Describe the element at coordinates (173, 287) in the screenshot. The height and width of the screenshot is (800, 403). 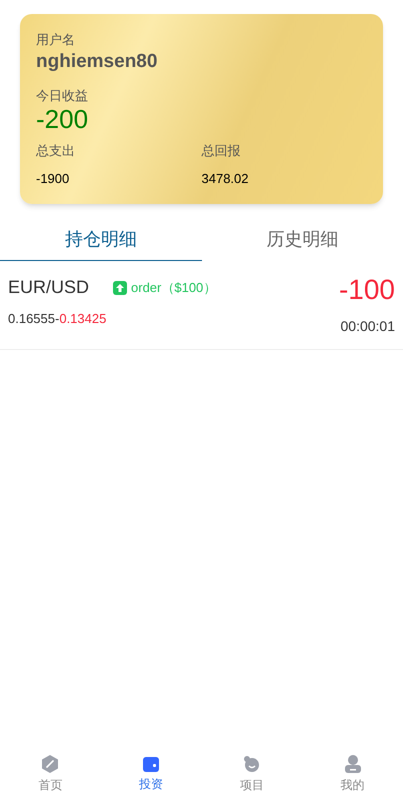
I see `order-amount: order（$100）` at that location.